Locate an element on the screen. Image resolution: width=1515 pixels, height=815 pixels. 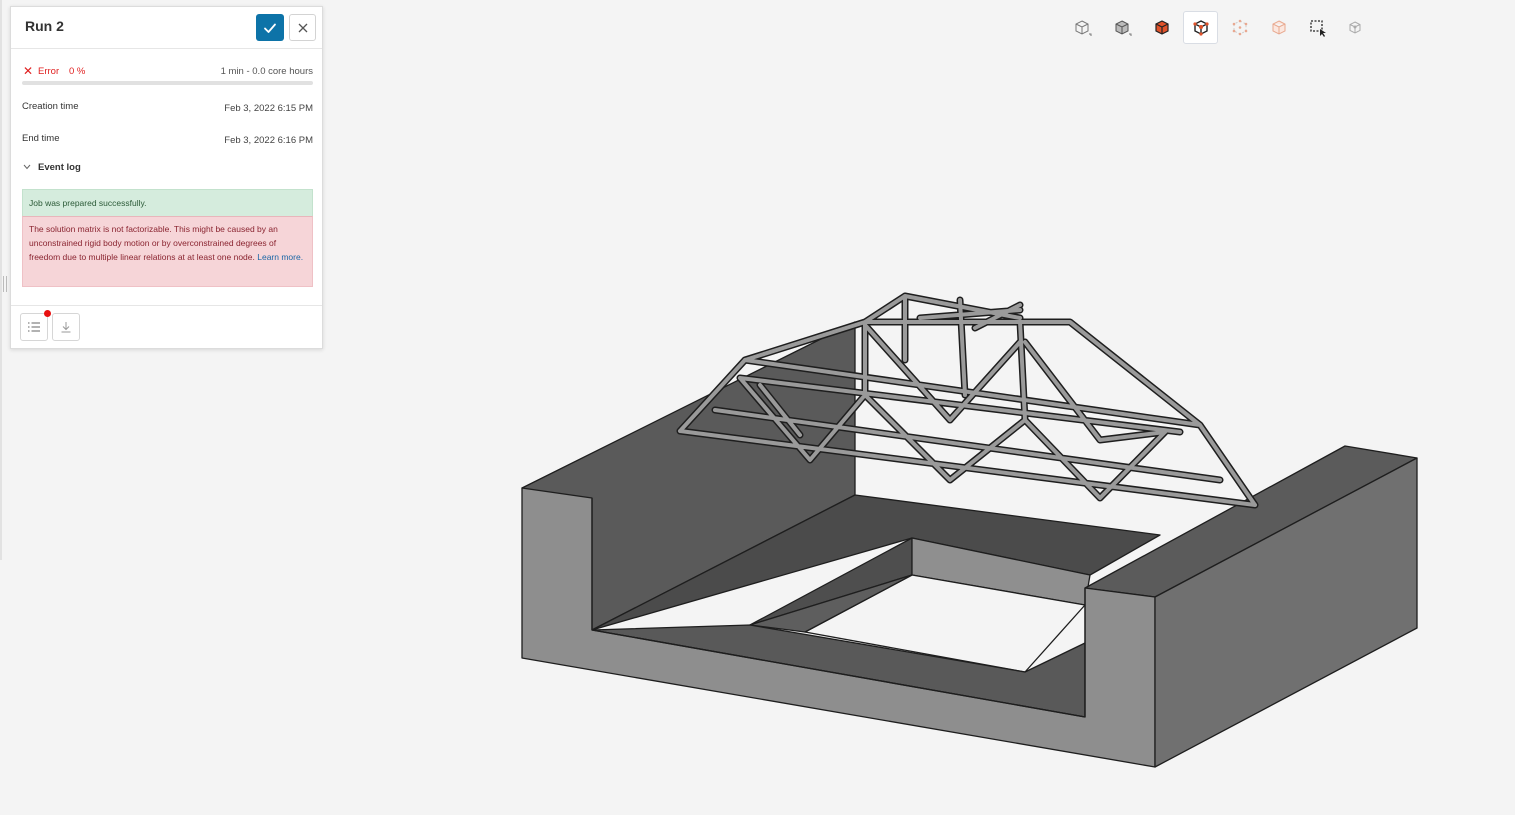
error-icon: ✕ is located at coordinates (28, 71).